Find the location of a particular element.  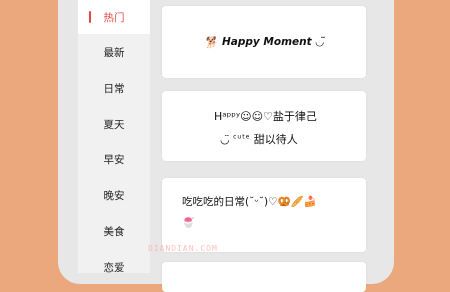

caption-card is located at coordinates (264, 277).